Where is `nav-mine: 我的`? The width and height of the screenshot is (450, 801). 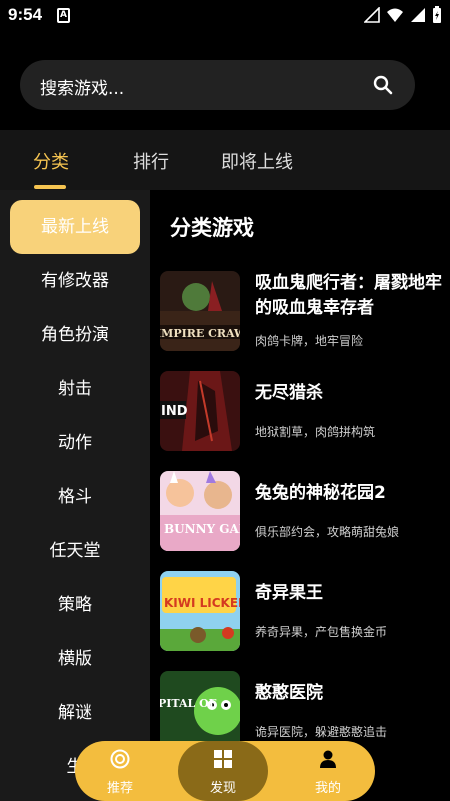
nav-mine: 我的 is located at coordinates (328, 771).